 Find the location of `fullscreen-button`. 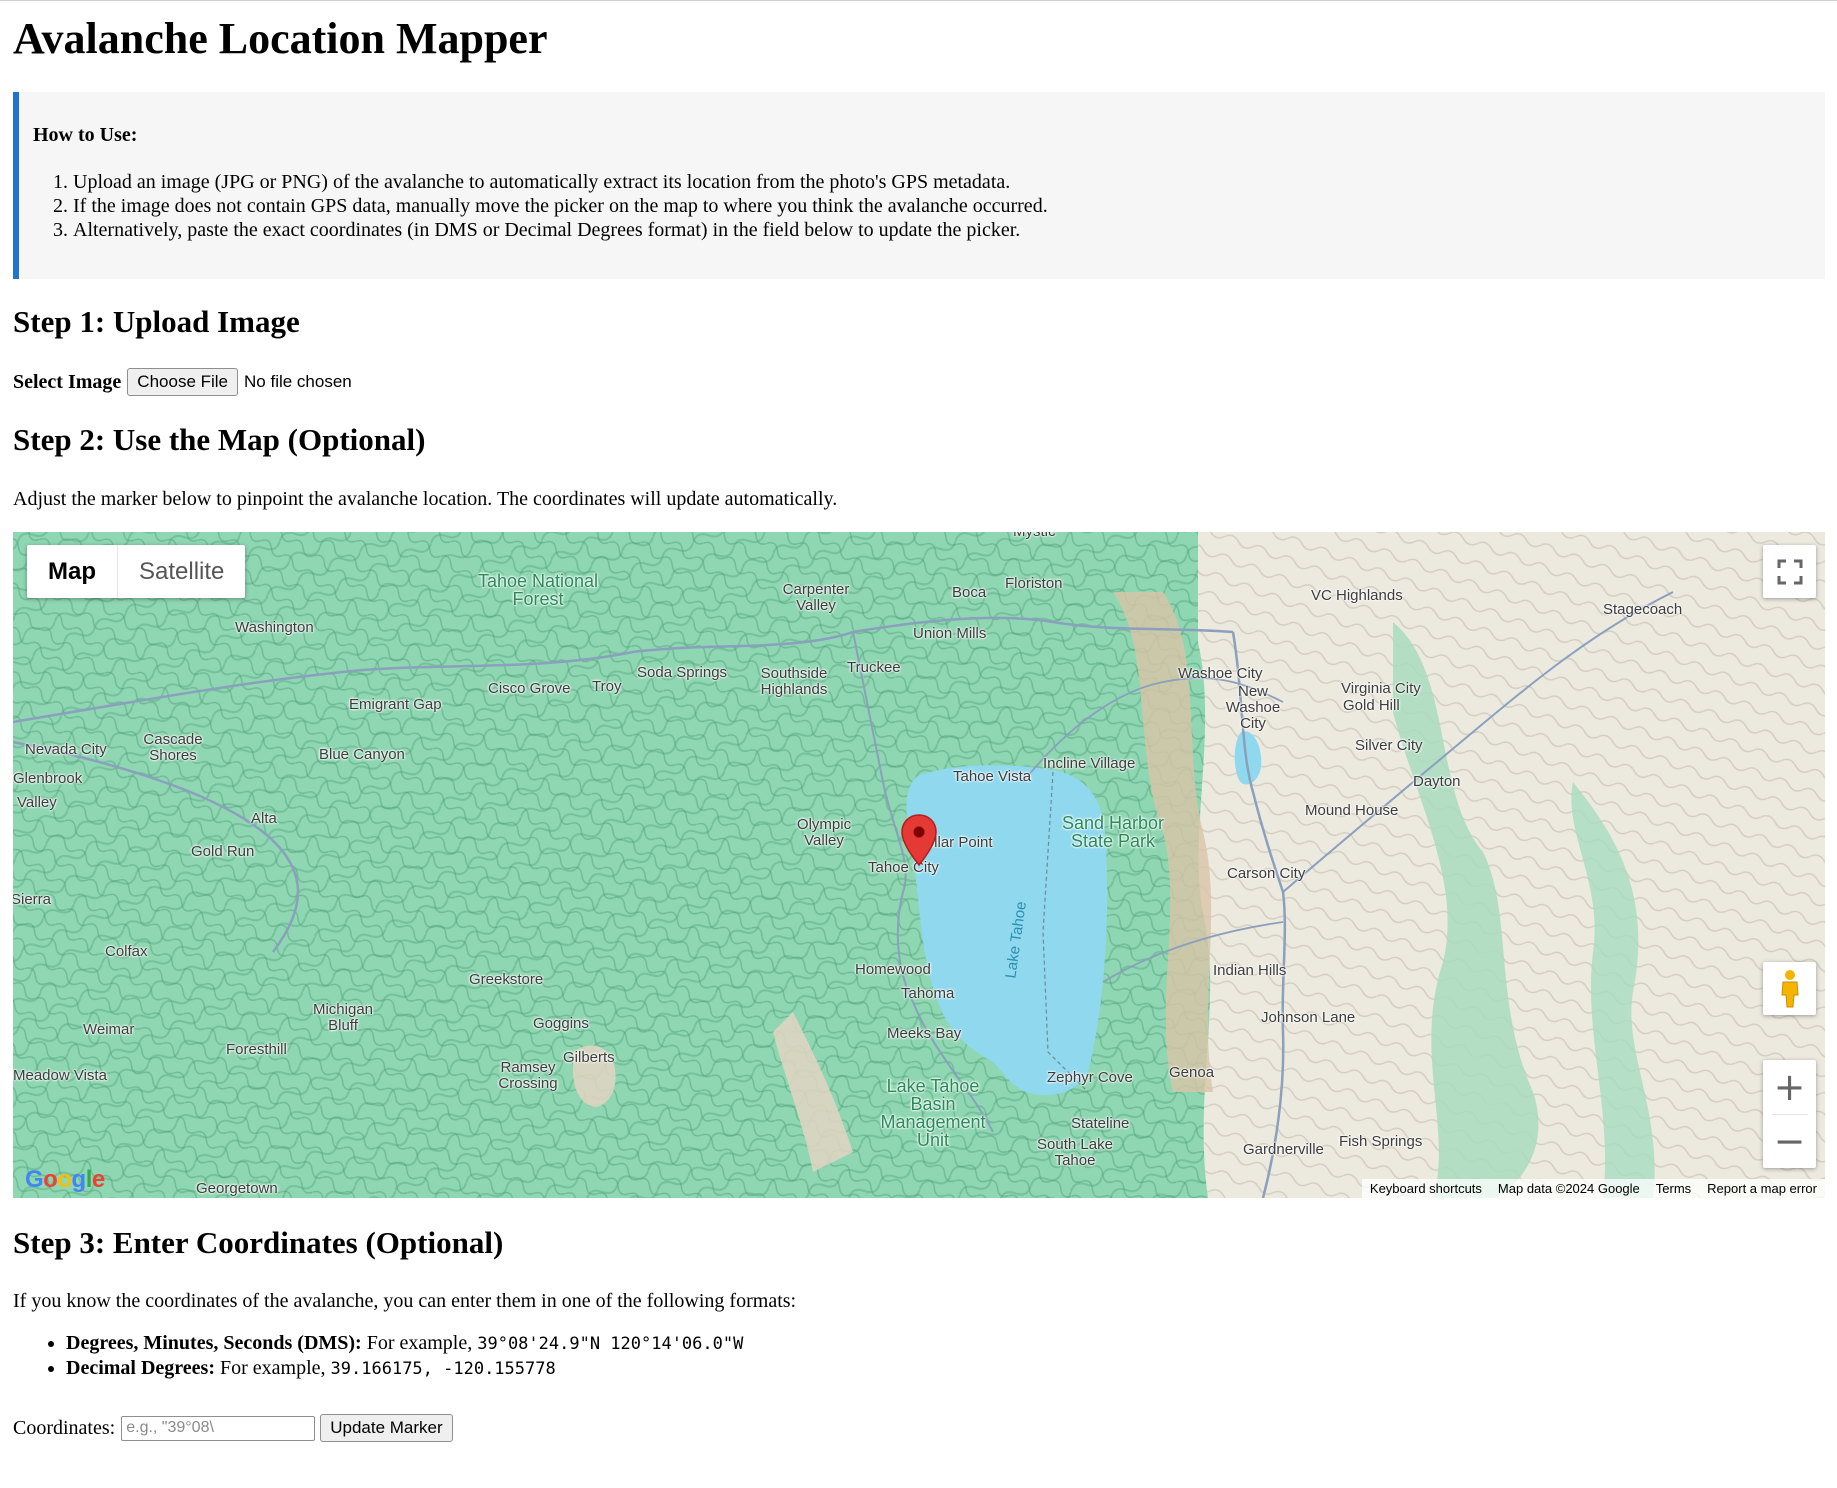

fullscreen-button is located at coordinates (1789, 571).